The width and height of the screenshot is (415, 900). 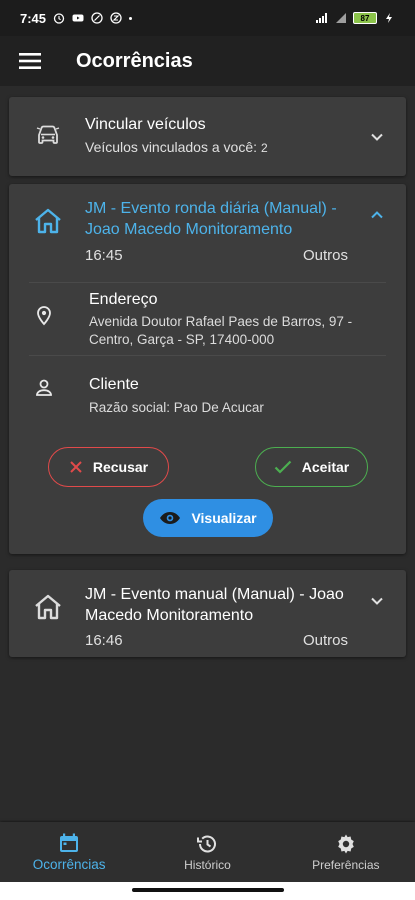 I want to click on nav-label: Histórico, so click(x=207, y=864).